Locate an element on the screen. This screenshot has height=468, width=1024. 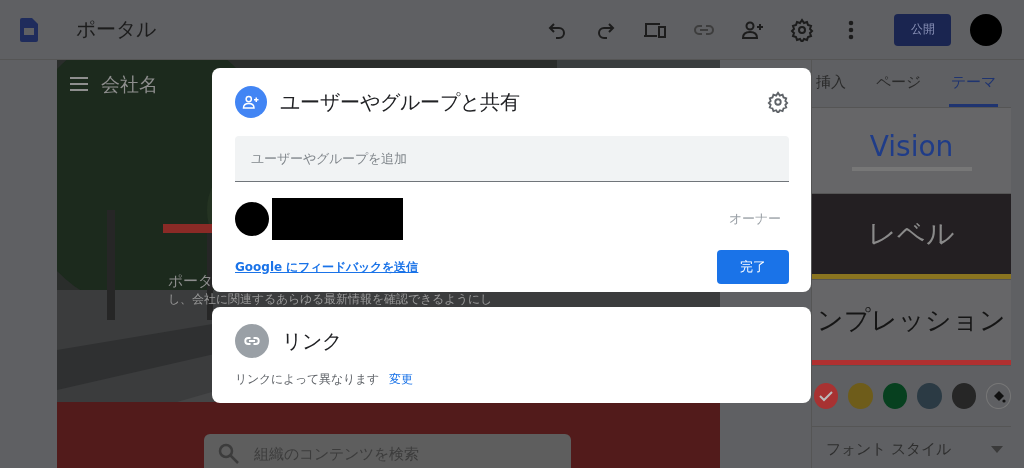
publish-button: 公開 is located at coordinates (922, 29).